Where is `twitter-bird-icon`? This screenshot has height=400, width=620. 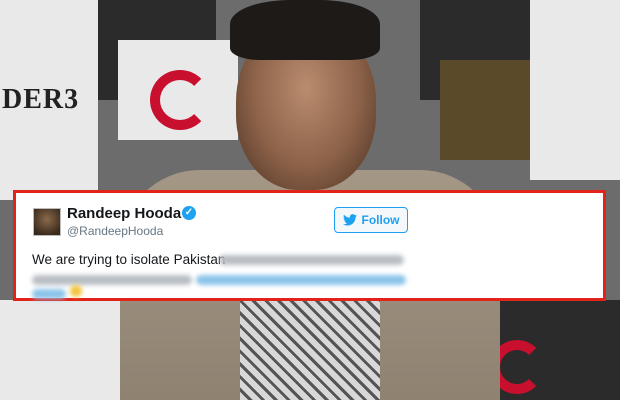
twitter-bird-icon is located at coordinates (349, 220).